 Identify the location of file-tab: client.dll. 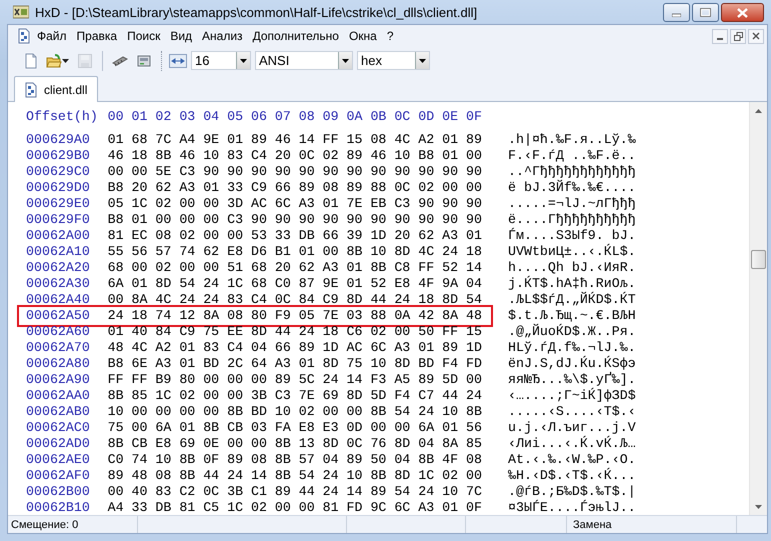
(56, 89).